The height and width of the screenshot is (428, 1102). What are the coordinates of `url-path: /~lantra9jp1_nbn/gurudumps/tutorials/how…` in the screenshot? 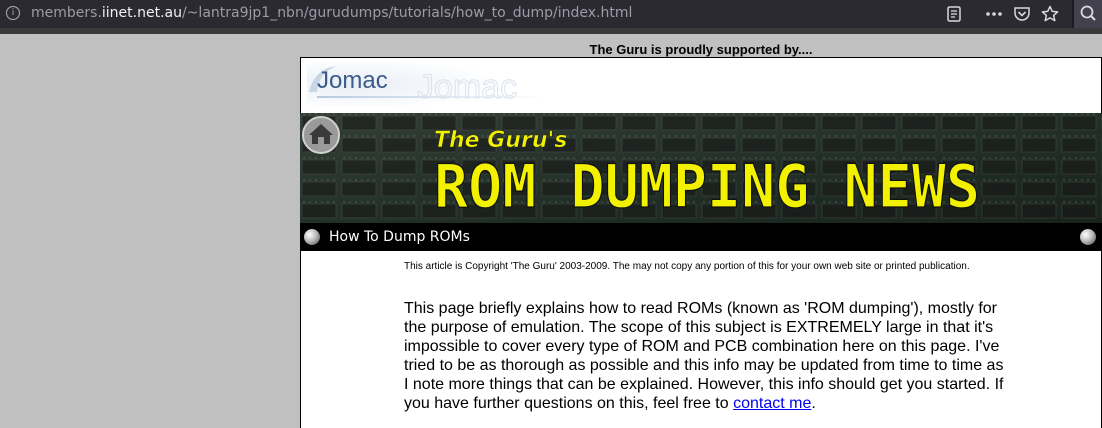 It's located at (407, 13).